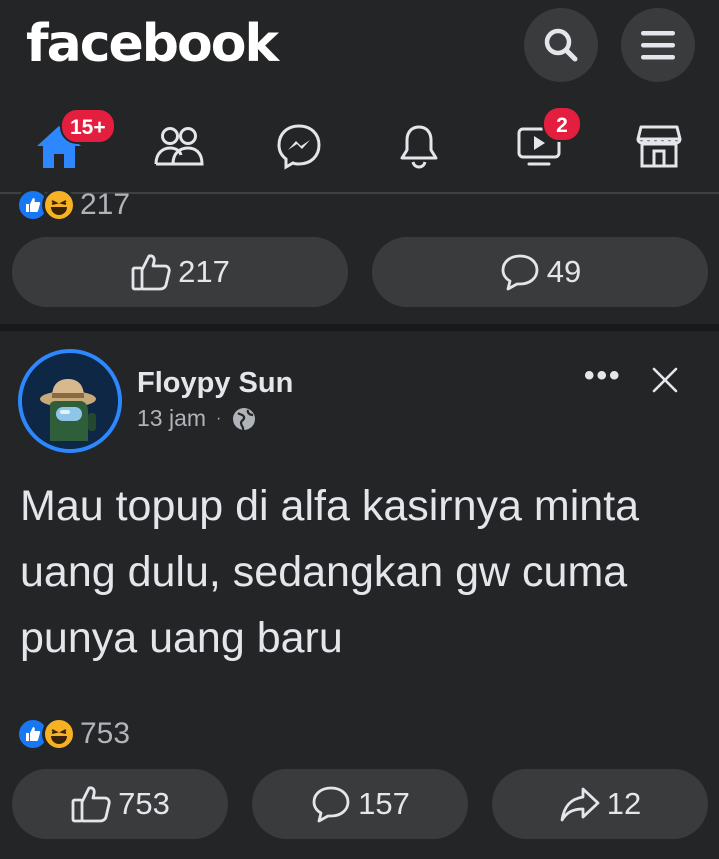  I want to click on post-timestamp: 13 jam, so click(171, 418).